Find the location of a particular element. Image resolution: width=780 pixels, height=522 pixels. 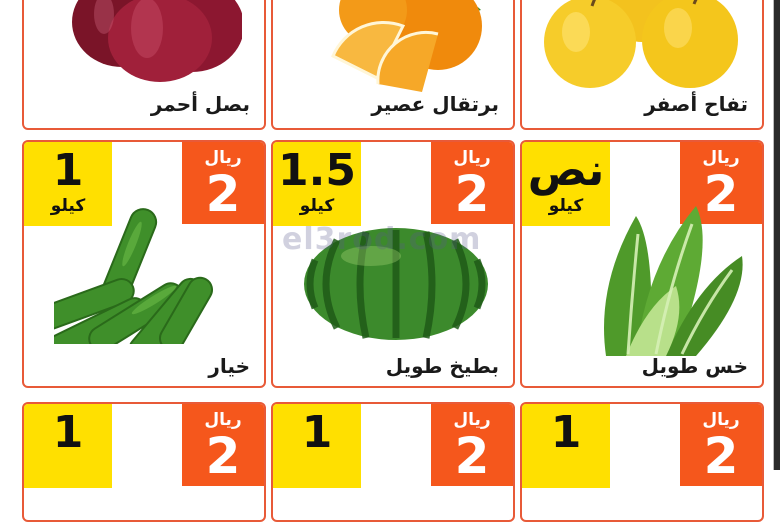

lettuce-icon is located at coordinates (673, 281).